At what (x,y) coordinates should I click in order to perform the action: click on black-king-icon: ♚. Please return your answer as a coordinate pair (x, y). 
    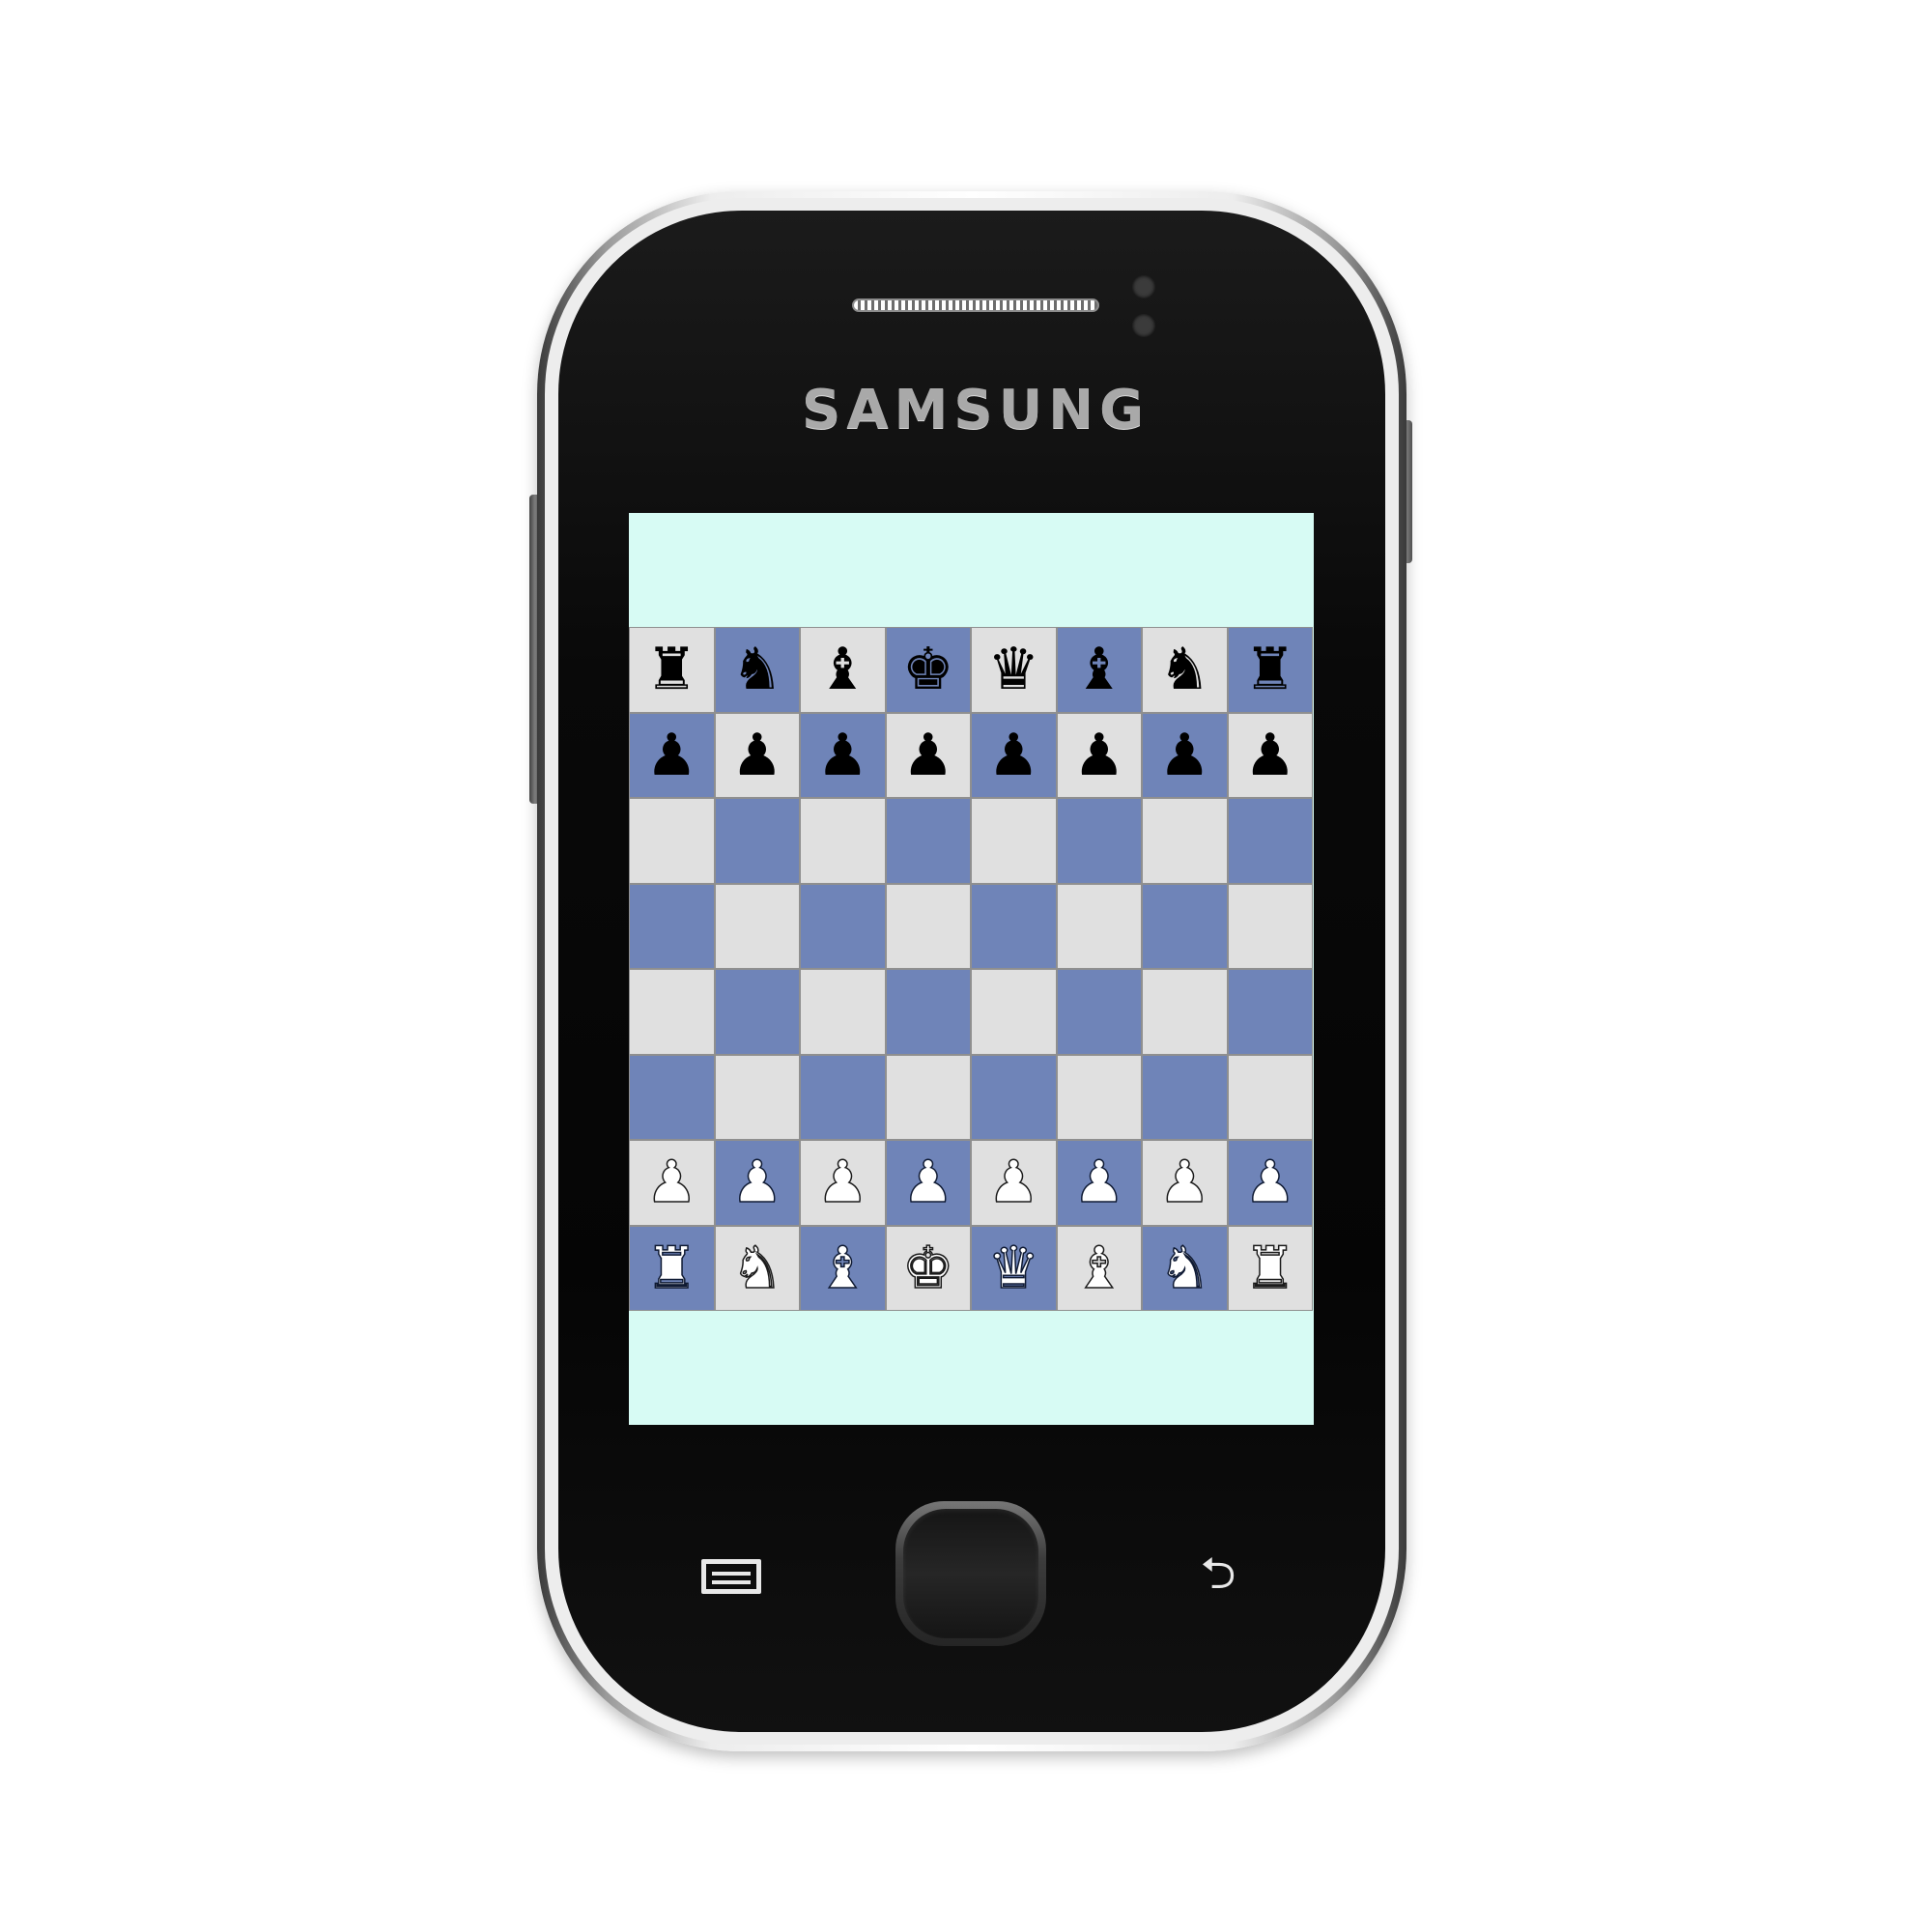
    Looking at the image, I should click on (928, 669).